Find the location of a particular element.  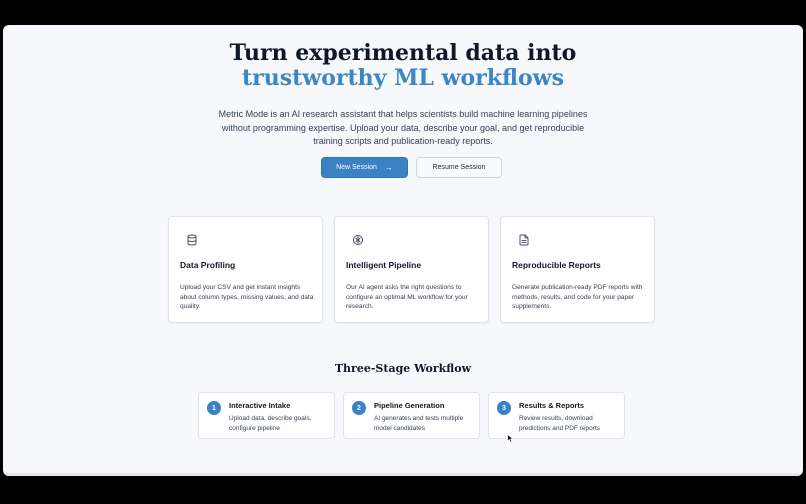

step-title: Results & Reports is located at coordinates (552, 405).